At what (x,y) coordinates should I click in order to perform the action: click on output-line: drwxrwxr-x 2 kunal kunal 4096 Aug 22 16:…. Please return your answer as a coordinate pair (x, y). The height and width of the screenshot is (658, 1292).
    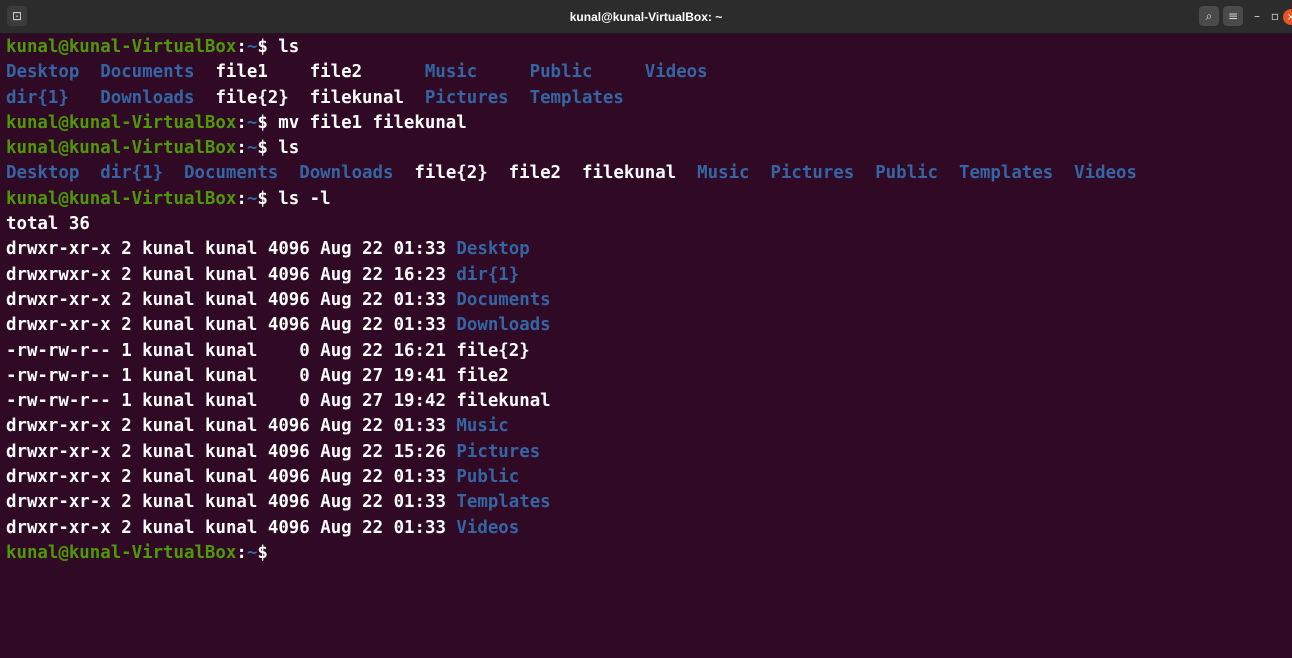
    Looking at the image, I should click on (646, 275).